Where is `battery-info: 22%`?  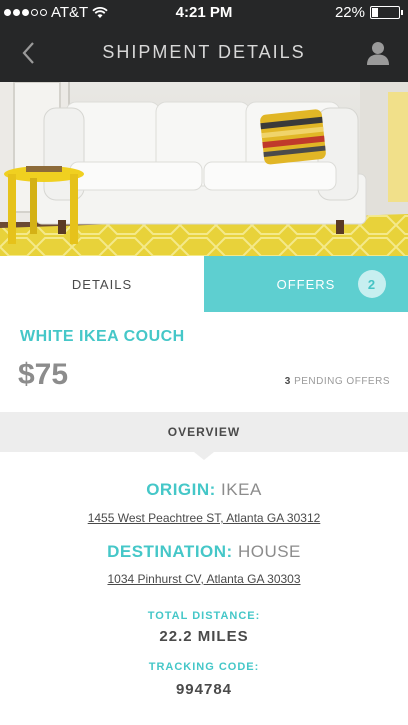
battery-info: 22% is located at coordinates (368, 12).